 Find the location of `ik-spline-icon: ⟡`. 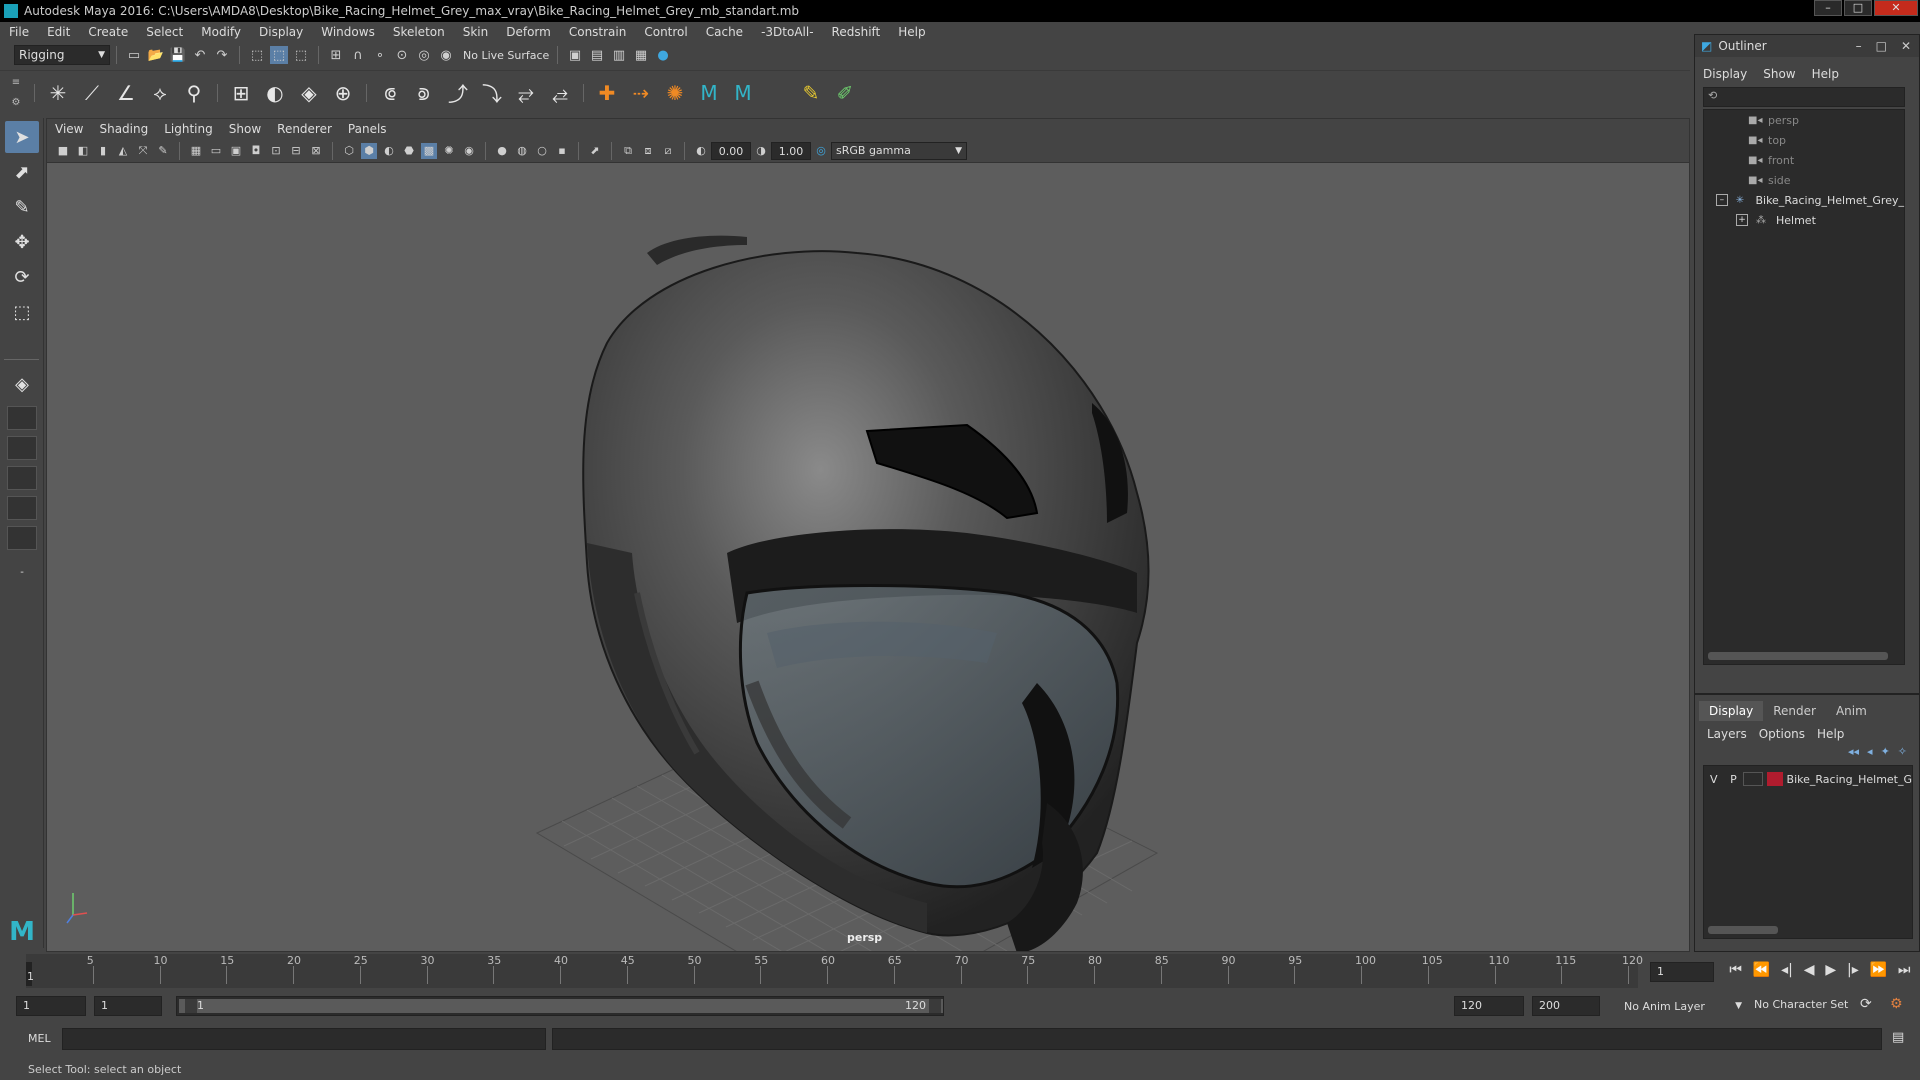

ik-spline-icon: ⟡ is located at coordinates (160, 93).